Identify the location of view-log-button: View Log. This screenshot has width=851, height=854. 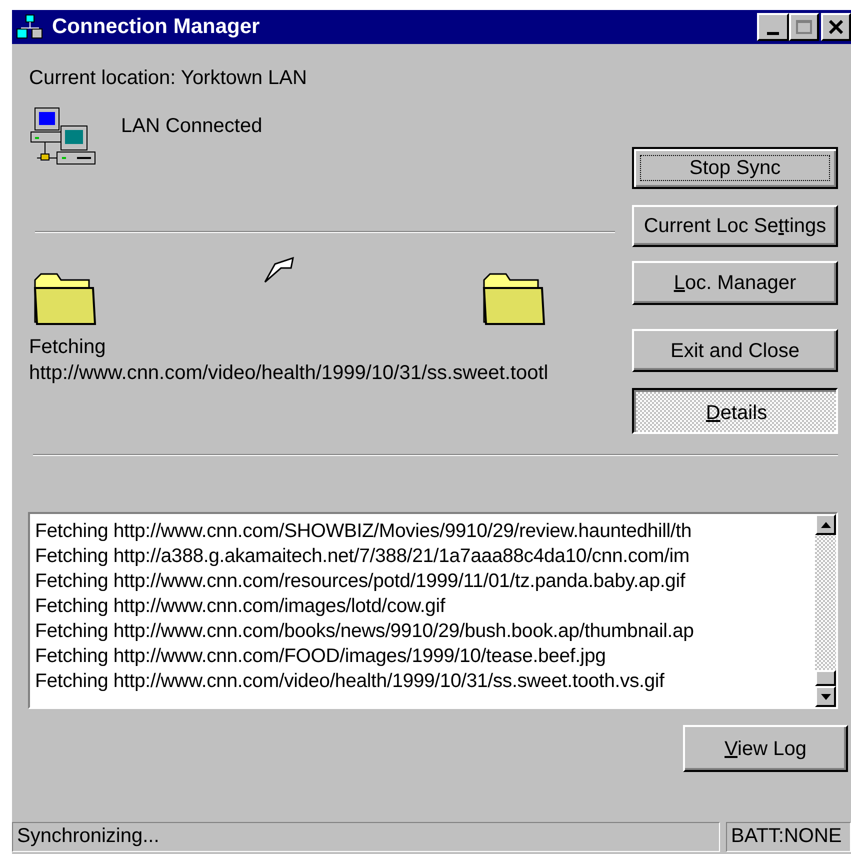
(765, 748).